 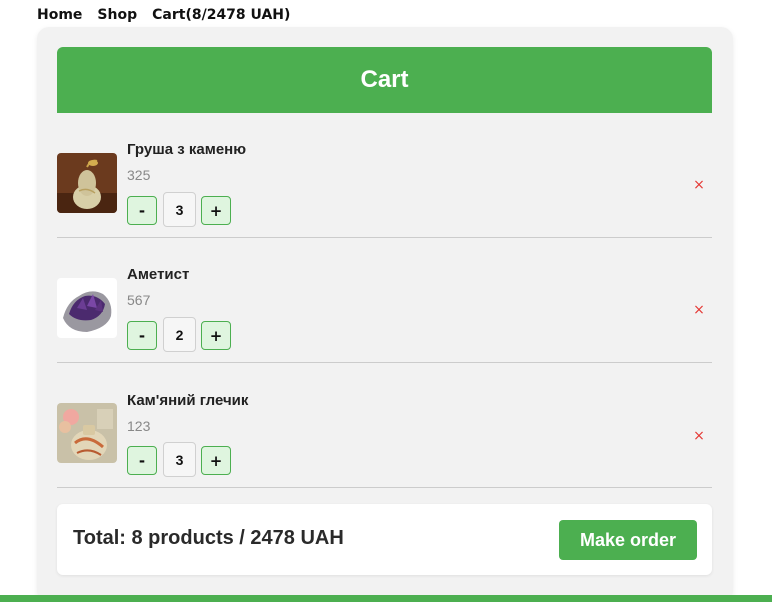 I want to click on top-nav: Home Shop Cart(8/2478 UAH), so click(x=171, y=16).